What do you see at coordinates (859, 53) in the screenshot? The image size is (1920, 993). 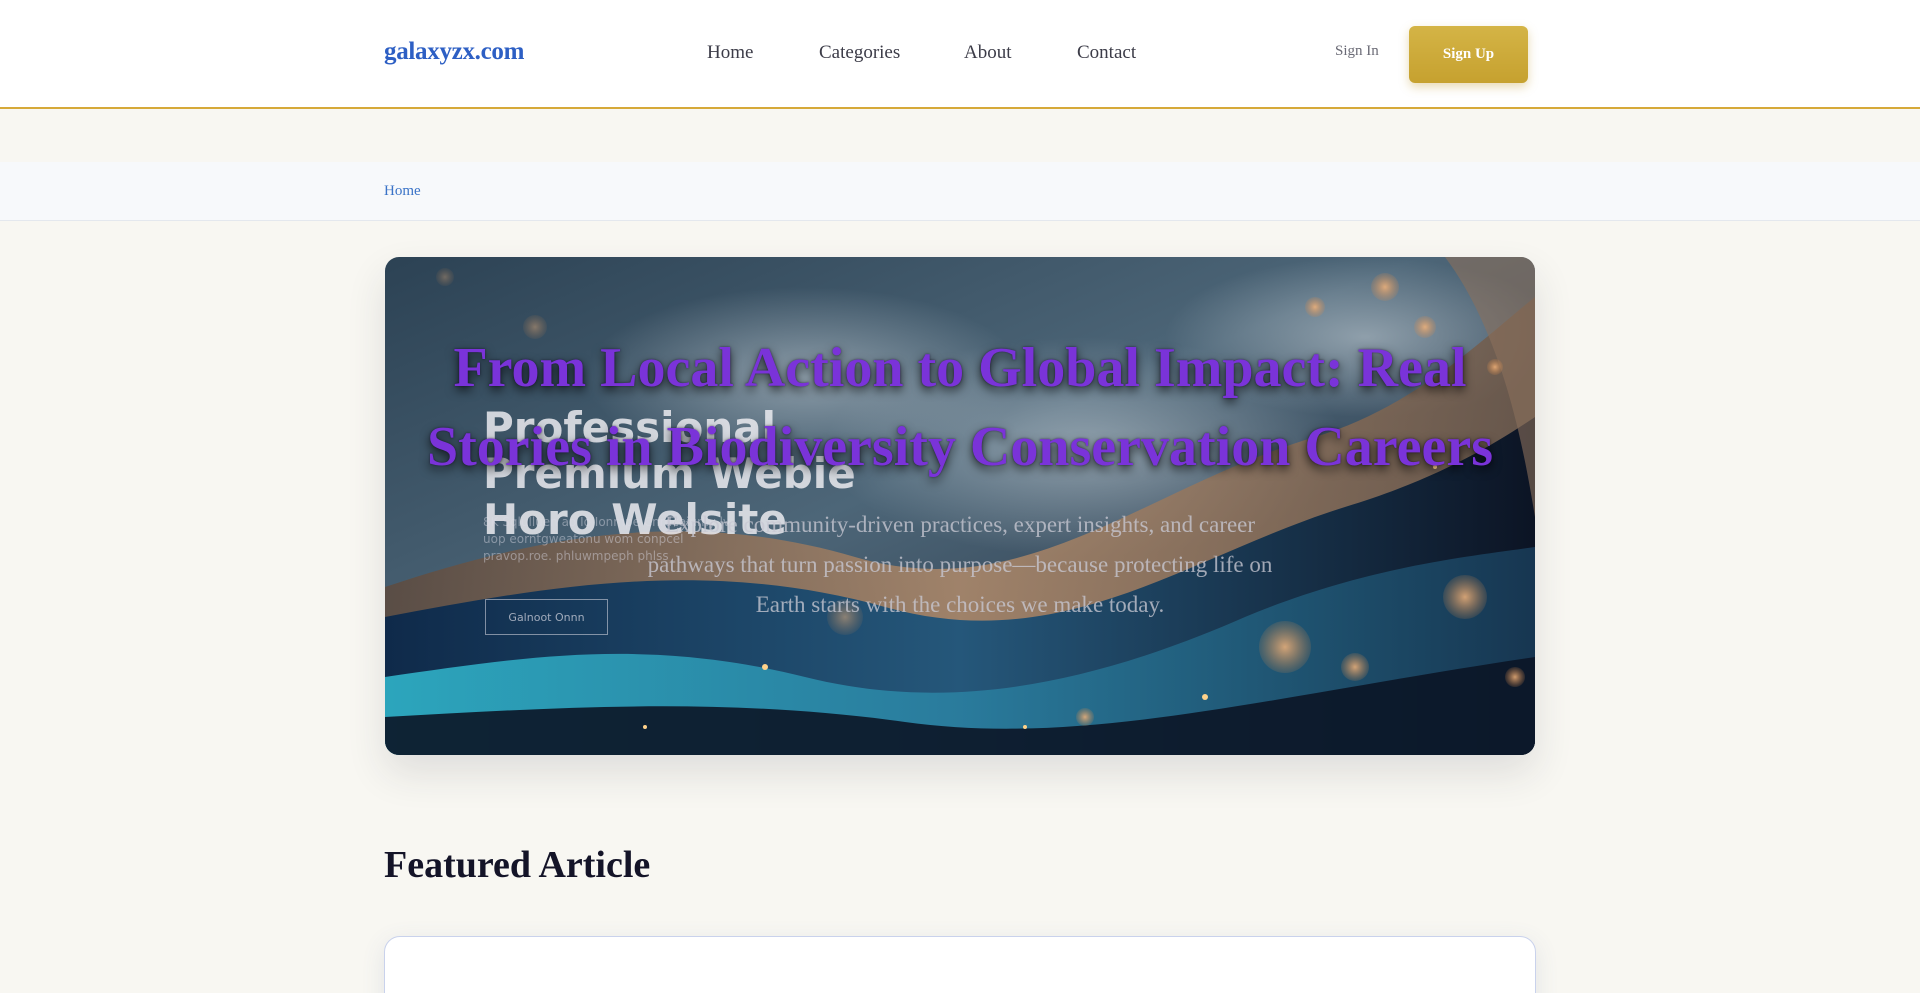 I see `nav-categories: Categories` at bounding box center [859, 53].